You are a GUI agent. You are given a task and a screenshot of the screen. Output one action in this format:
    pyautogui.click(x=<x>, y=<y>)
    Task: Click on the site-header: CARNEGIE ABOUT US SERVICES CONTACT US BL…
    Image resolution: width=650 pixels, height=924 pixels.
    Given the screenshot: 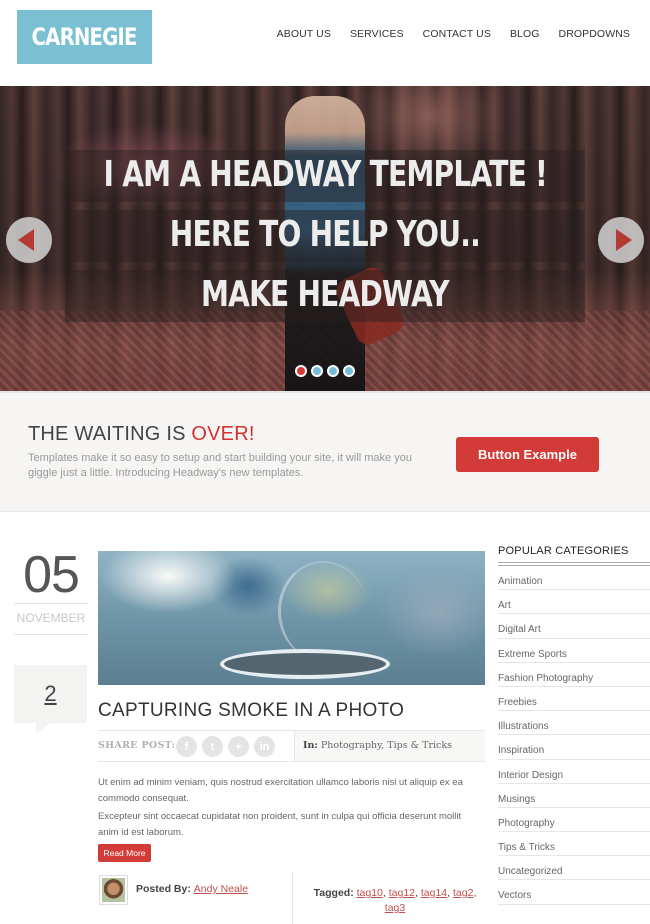 What is the action you would take?
    pyautogui.click(x=325, y=43)
    